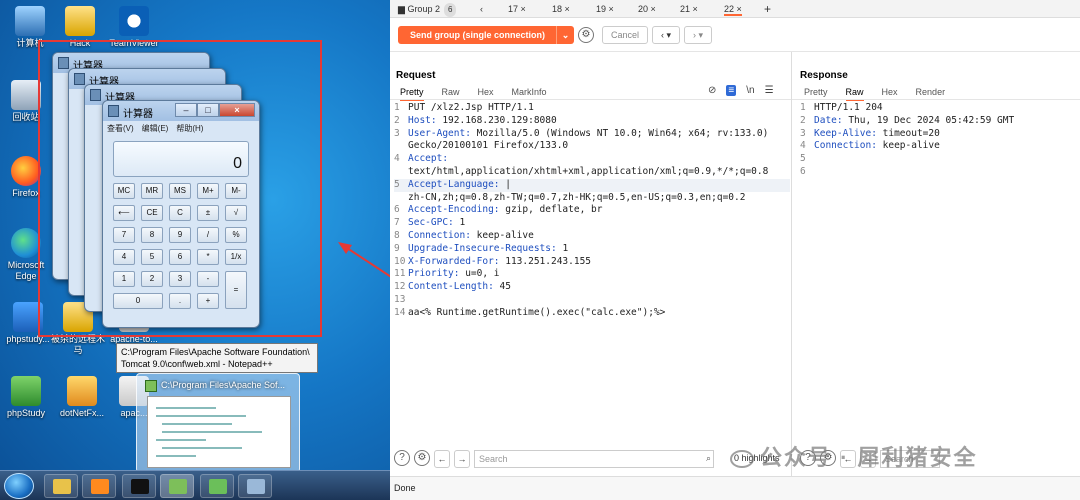  What do you see at coordinates (561, 9) in the screenshot?
I see `tab-18: 18 ×` at bounding box center [561, 9].